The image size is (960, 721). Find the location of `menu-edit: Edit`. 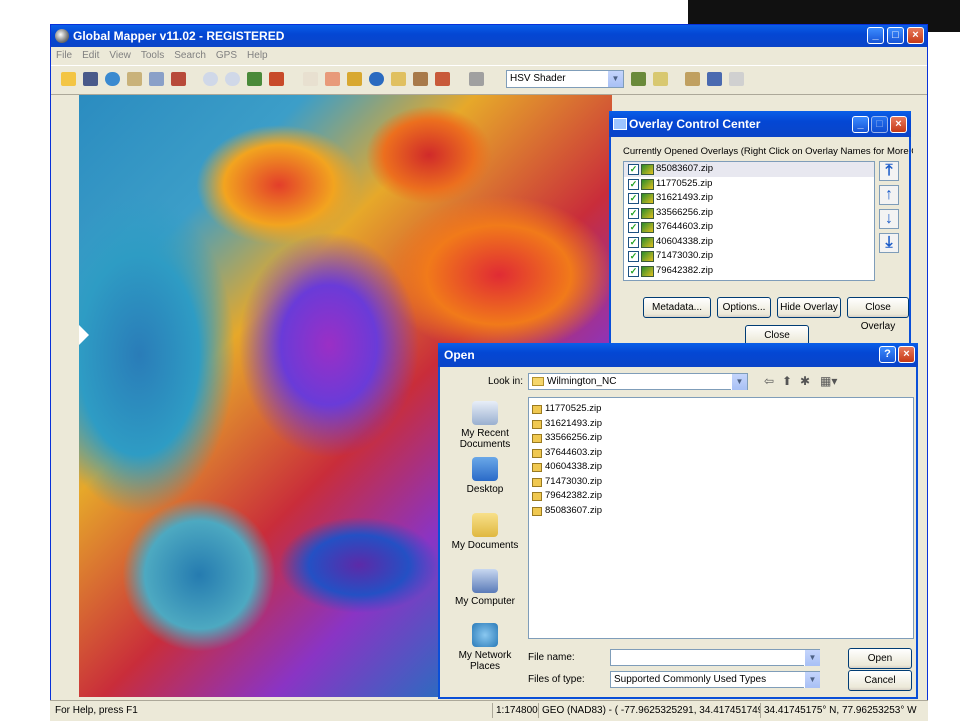

menu-edit: Edit is located at coordinates (90, 54).